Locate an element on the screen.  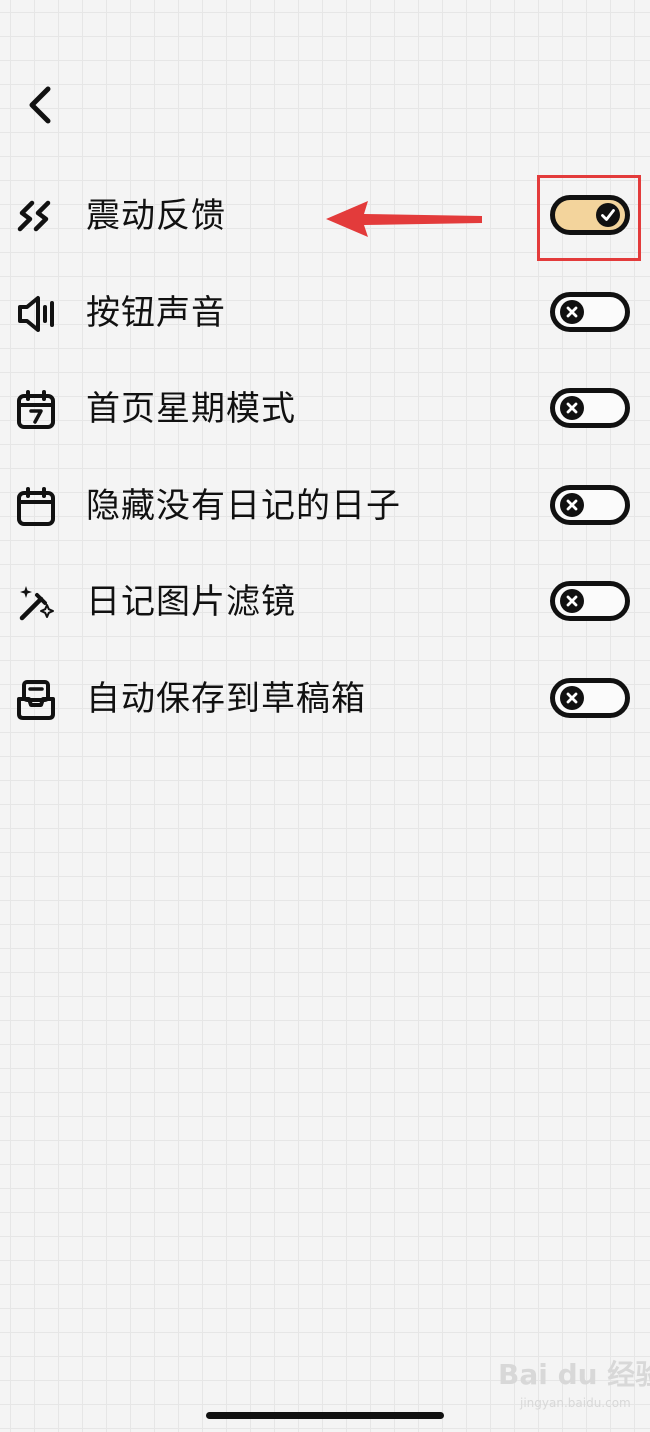
week-mode-toggle is located at coordinates (590, 408).